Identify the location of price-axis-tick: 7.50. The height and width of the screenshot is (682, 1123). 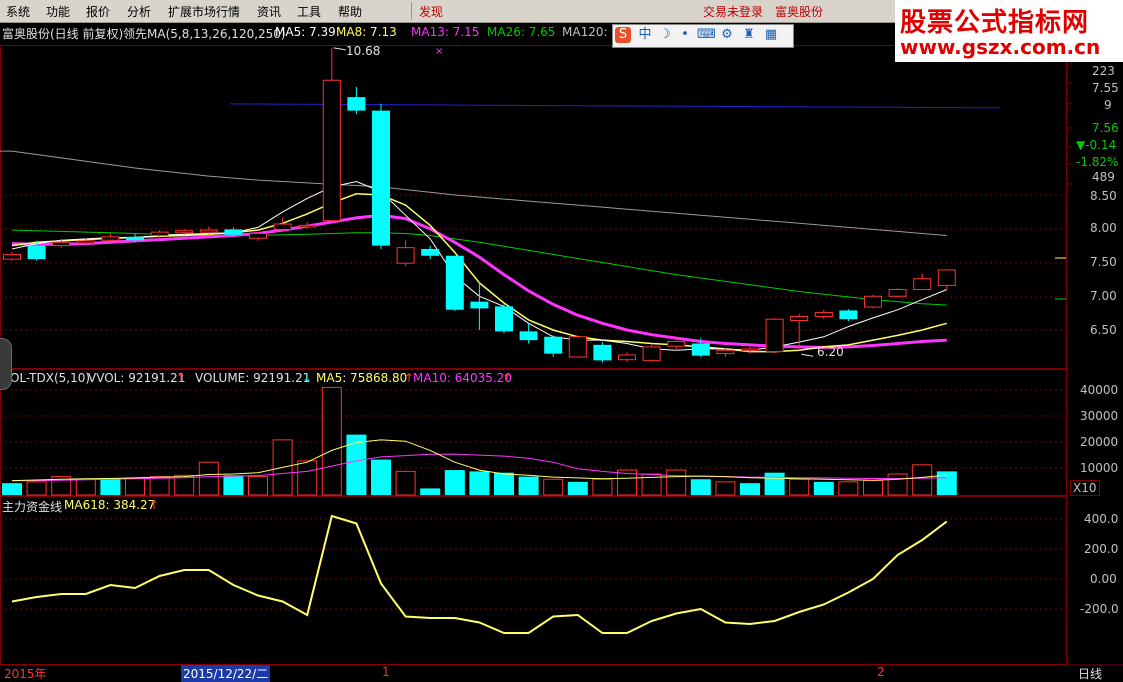
(1103, 262).